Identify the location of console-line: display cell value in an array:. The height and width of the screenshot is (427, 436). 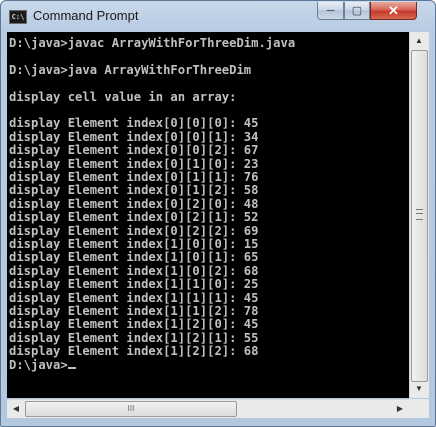
(123, 96).